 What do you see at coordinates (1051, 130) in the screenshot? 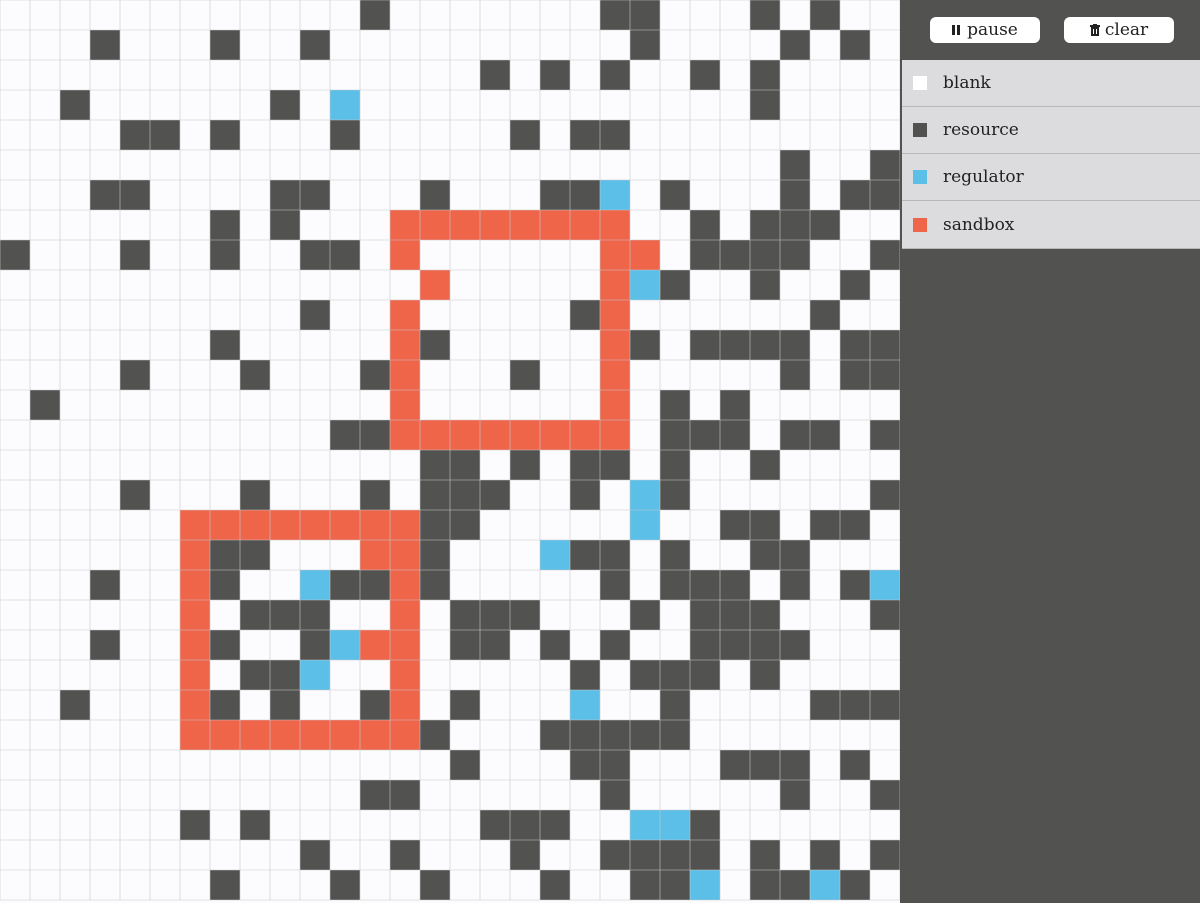
I see `legend-item-resource: resource` at bounding box center [1051, 130].